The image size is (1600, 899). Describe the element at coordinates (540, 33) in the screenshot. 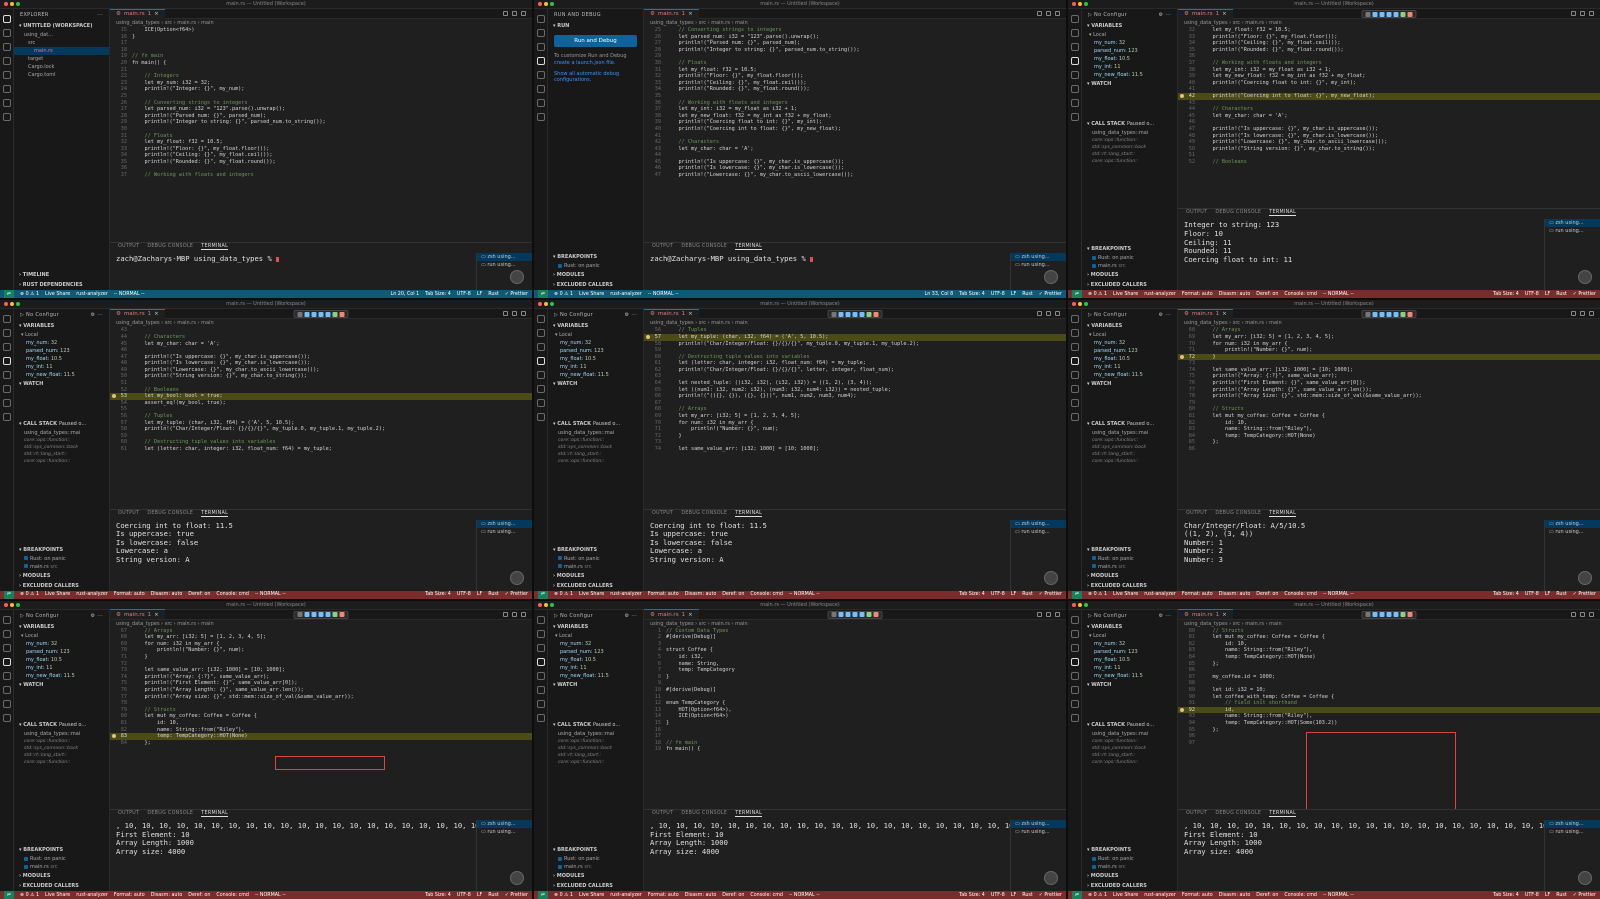

I see `search-icon` at that location.